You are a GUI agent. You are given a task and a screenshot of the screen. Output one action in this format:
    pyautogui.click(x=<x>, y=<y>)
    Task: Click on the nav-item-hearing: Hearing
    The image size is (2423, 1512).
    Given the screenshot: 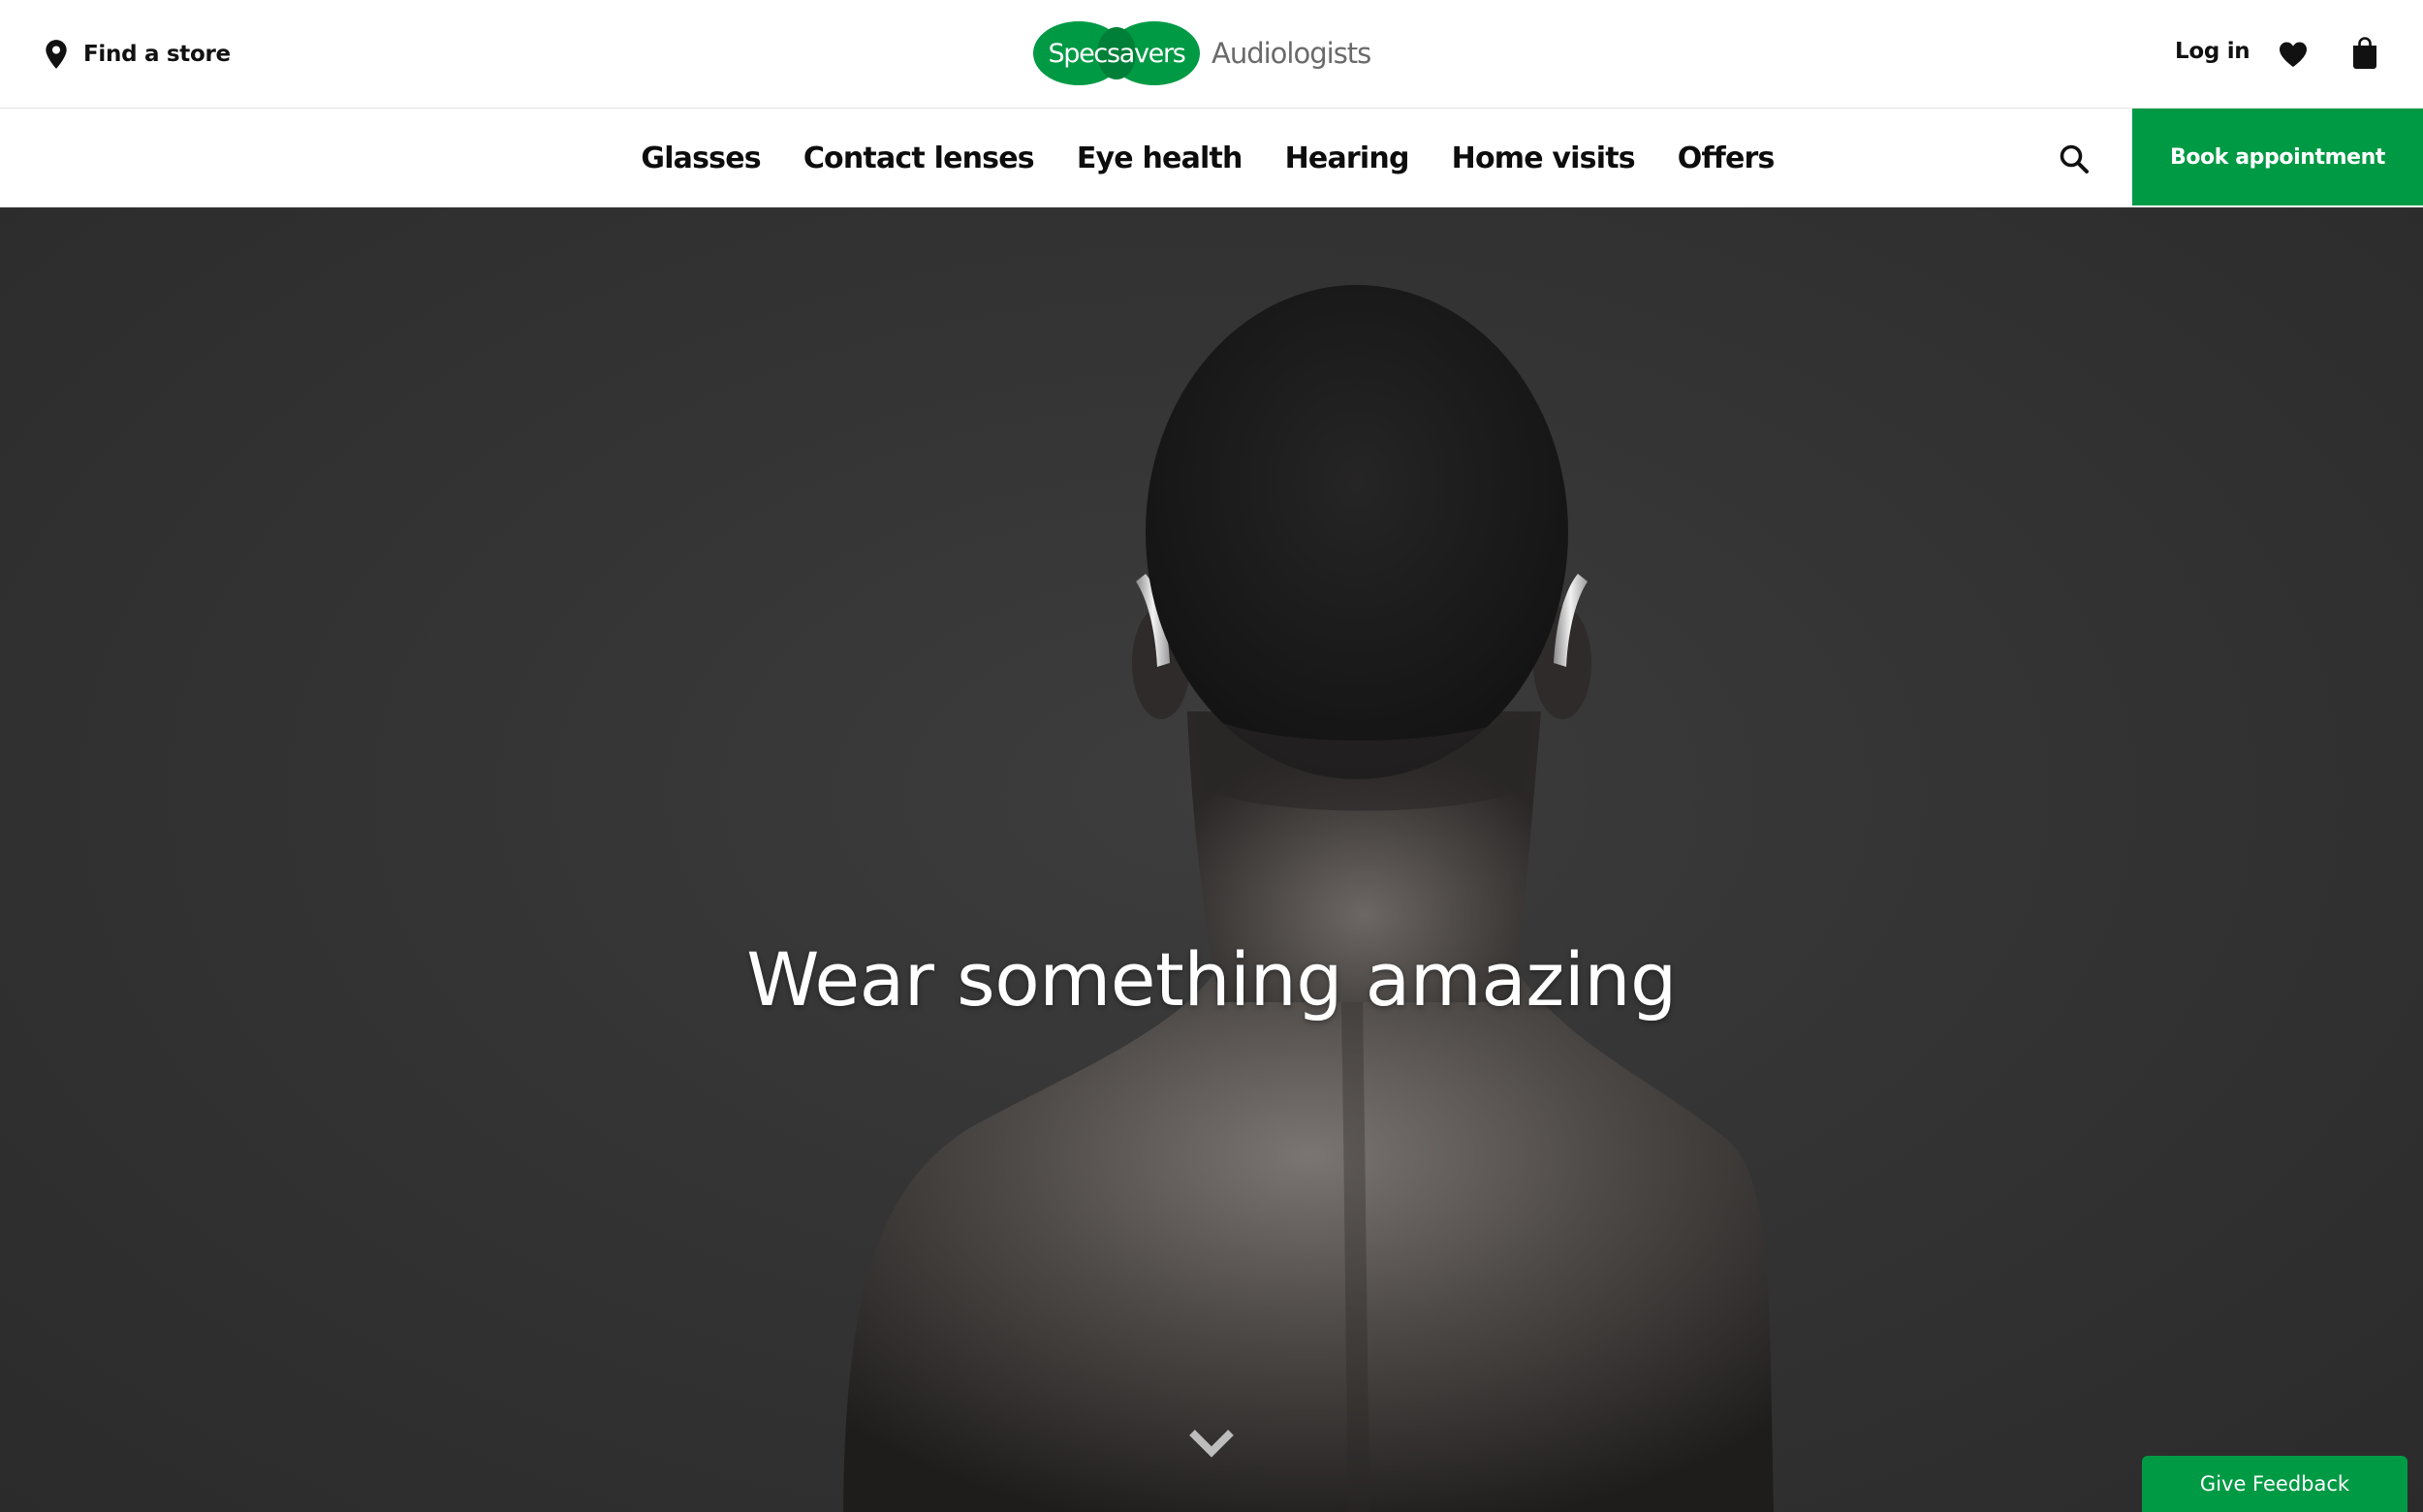 What is the action you would take?
    pyautogui.click(x=1347, y=159)
    